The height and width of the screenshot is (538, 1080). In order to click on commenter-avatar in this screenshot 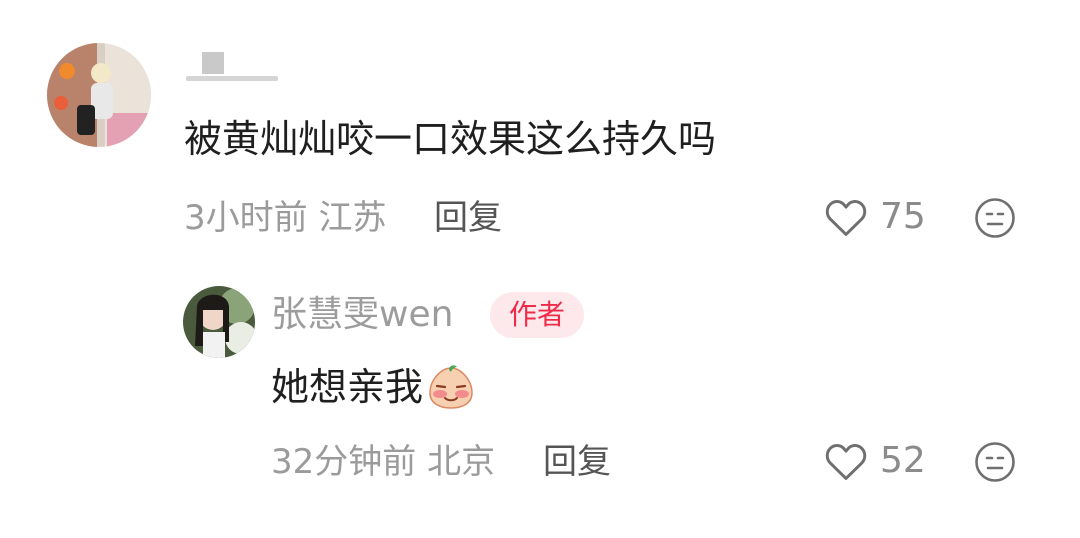, I will do `click(99, 95)`.